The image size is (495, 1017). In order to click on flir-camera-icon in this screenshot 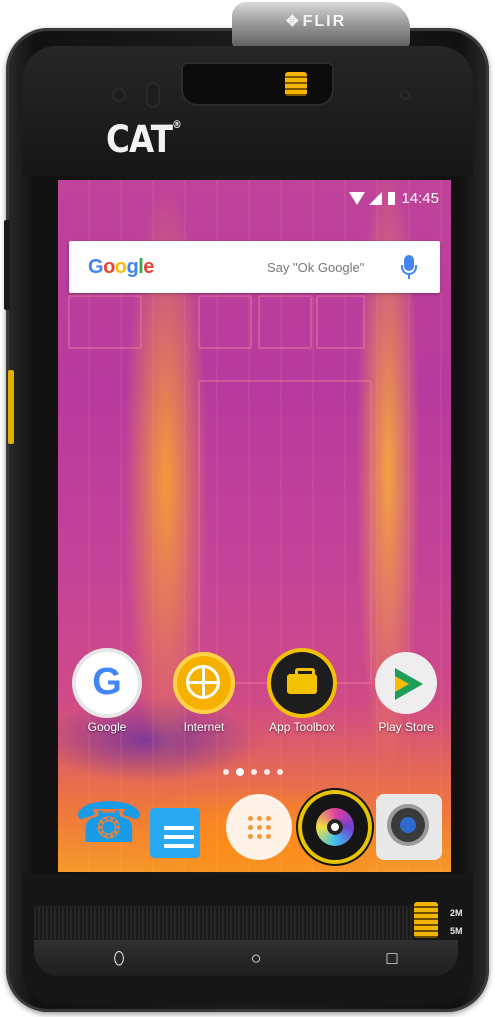, I will do `click(335, 827)`.